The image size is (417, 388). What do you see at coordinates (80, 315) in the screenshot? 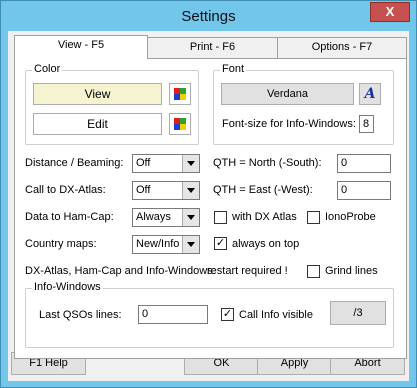
I see `last-qsos-label: Last QSOs lines:` at bounding box center [80, 315].